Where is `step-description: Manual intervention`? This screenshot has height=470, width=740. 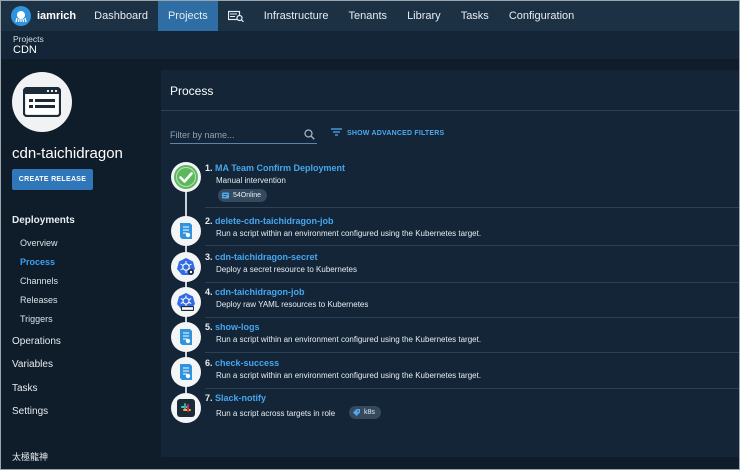
step-description: Manual intervention is located at coordinates (251, 180).